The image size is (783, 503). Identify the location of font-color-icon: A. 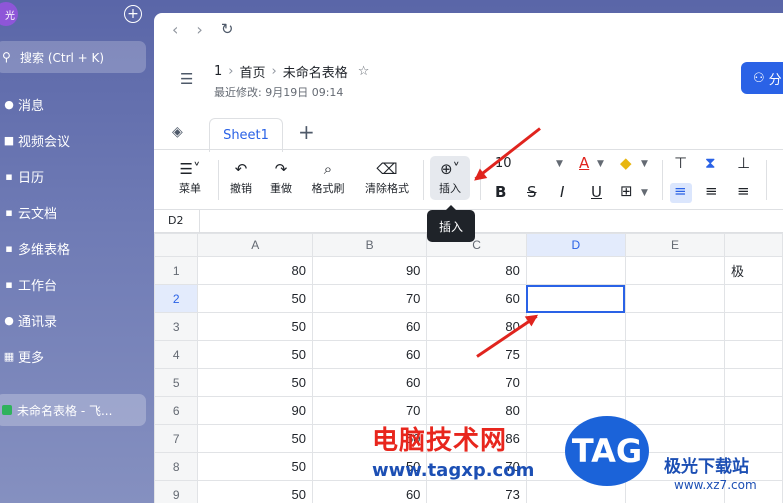
(584, 163).